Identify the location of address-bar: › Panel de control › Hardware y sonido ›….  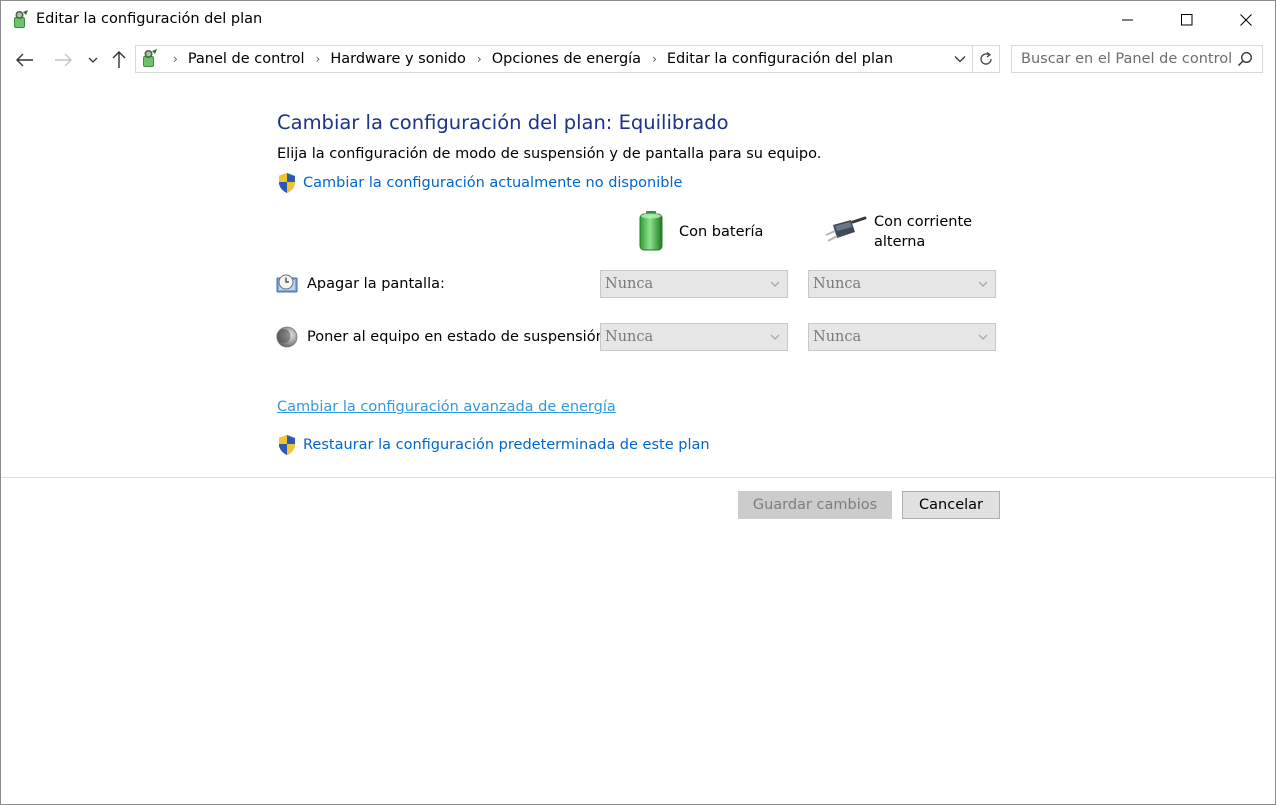
(554, 59).